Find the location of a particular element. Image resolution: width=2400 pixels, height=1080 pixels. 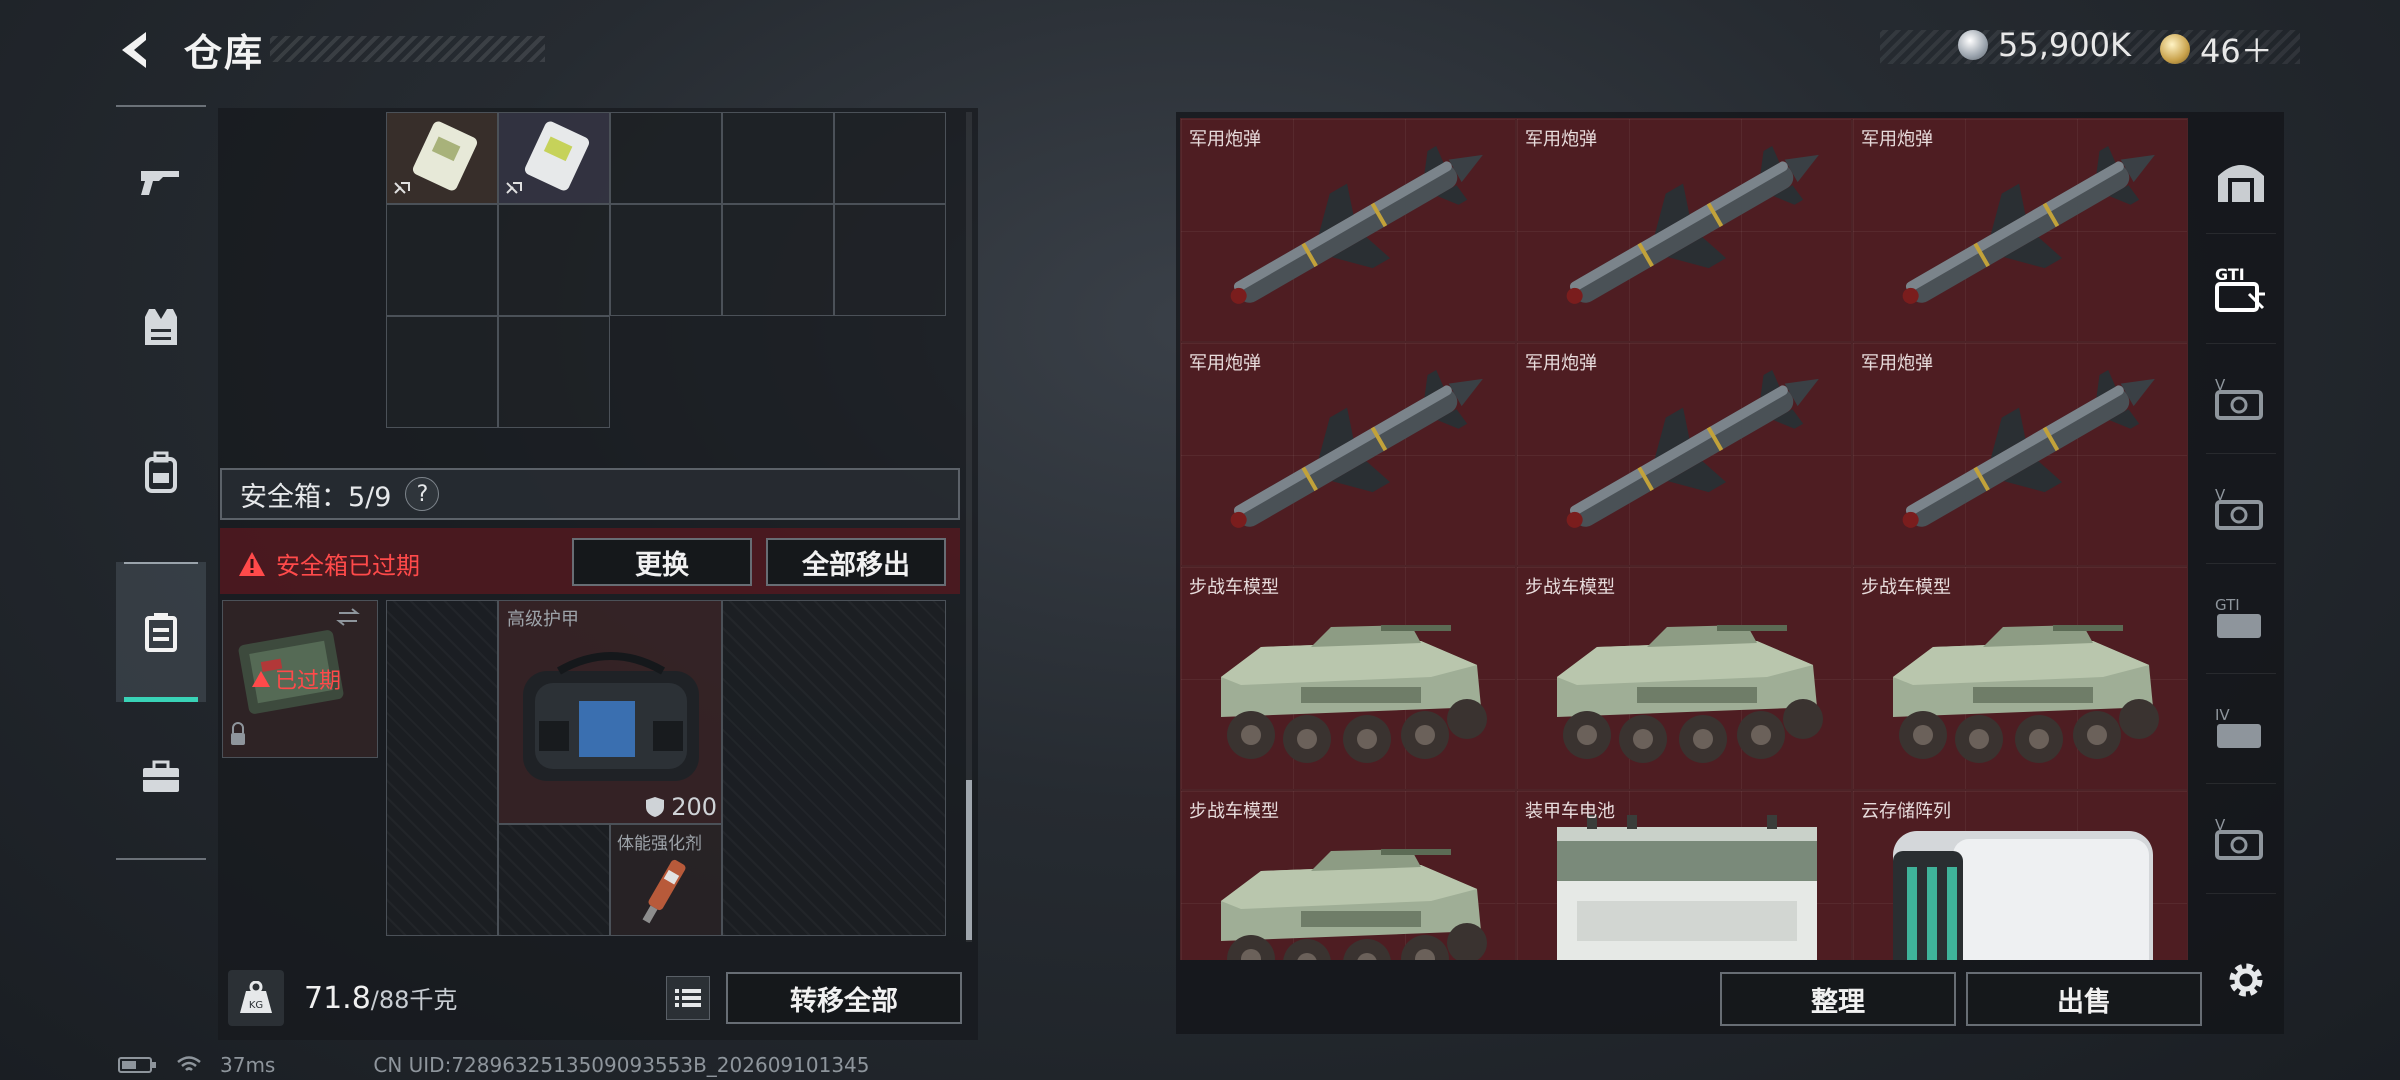

warehouse-icon is located at coordinates (2241, 183).